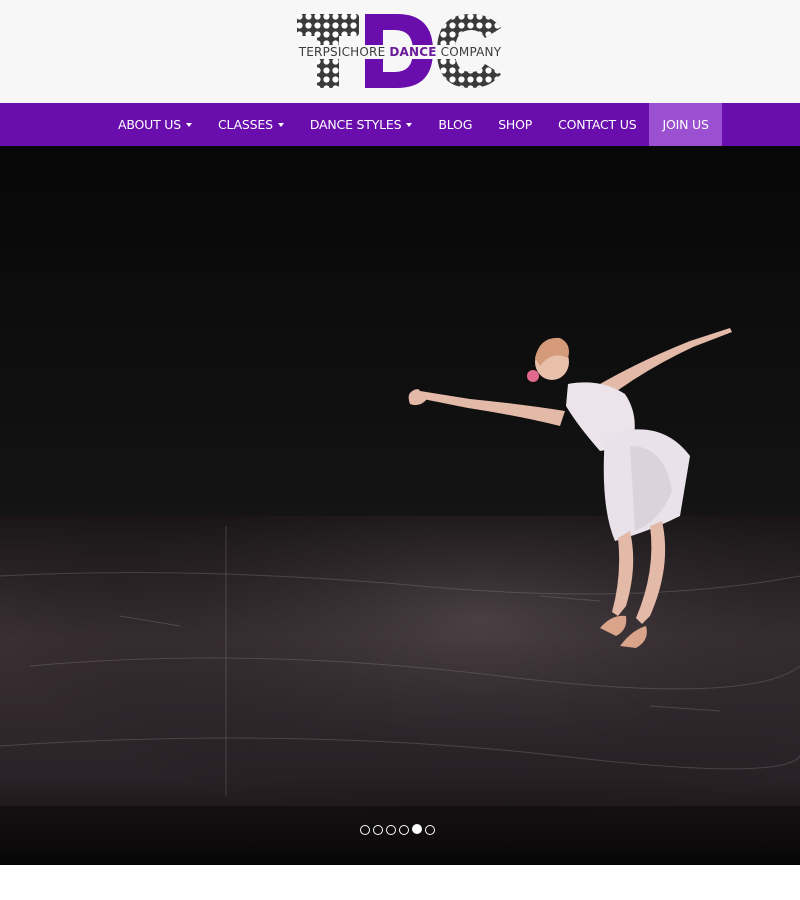 The image size is (800, 900). I want to click on slider-pagination, so click(397, 830).